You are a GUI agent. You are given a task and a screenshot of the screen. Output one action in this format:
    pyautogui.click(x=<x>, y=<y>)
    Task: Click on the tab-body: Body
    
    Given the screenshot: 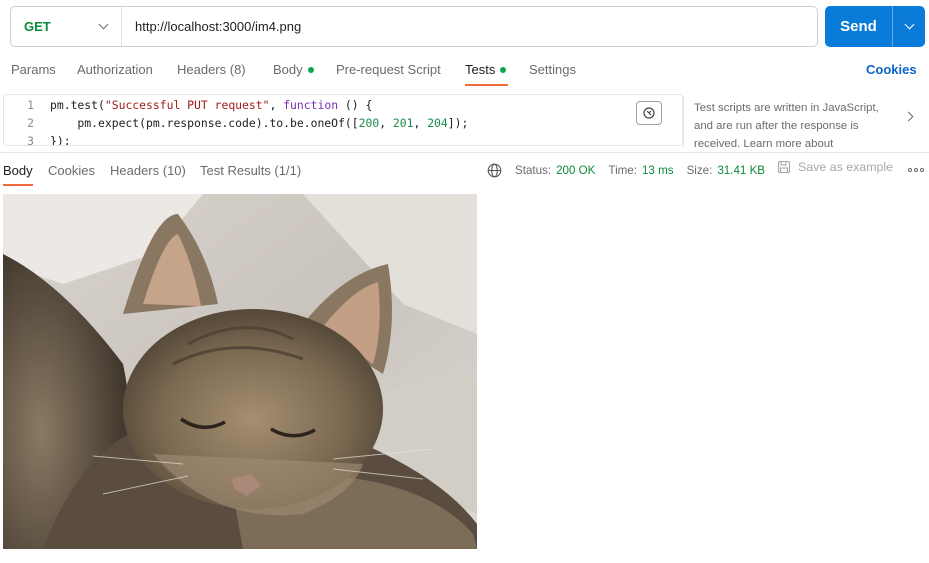 What is the action you would take?
    pyautogui.click(x=293, y=69)
    